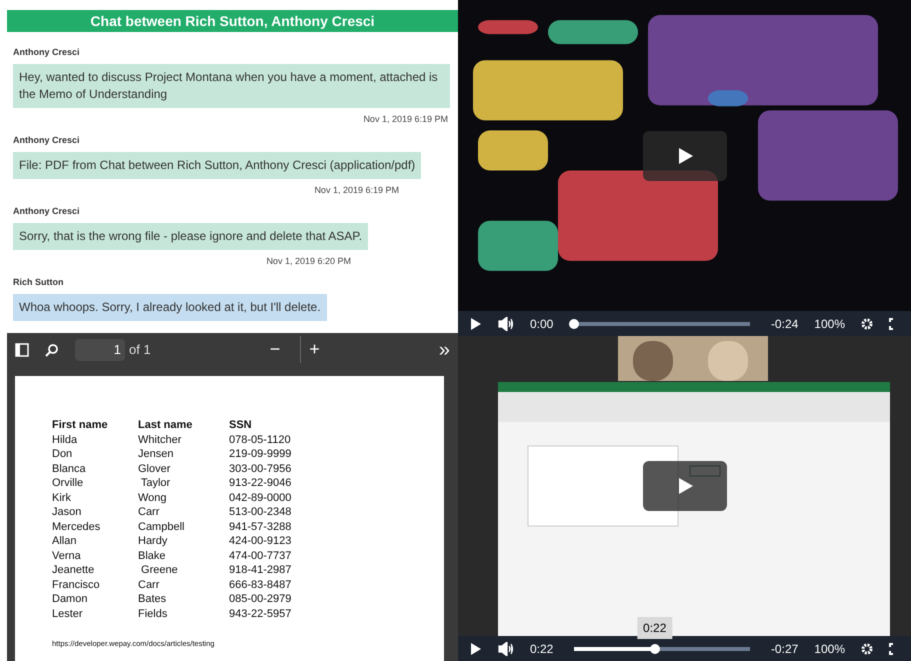  What do you see at coordinates (140, 349) in the screenshot?
I see `page-count: of 1` at bounding box center [140, 349].